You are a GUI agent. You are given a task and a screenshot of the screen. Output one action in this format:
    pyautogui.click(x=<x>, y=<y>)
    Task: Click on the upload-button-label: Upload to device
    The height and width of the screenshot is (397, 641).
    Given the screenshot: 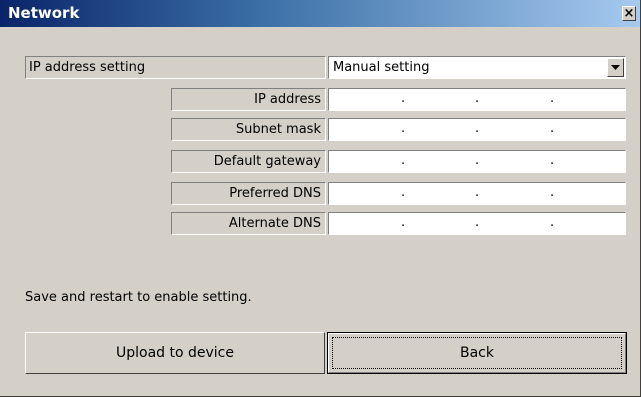 What is the action you would take?
    pyautogui.click(x=175, y=353)
    